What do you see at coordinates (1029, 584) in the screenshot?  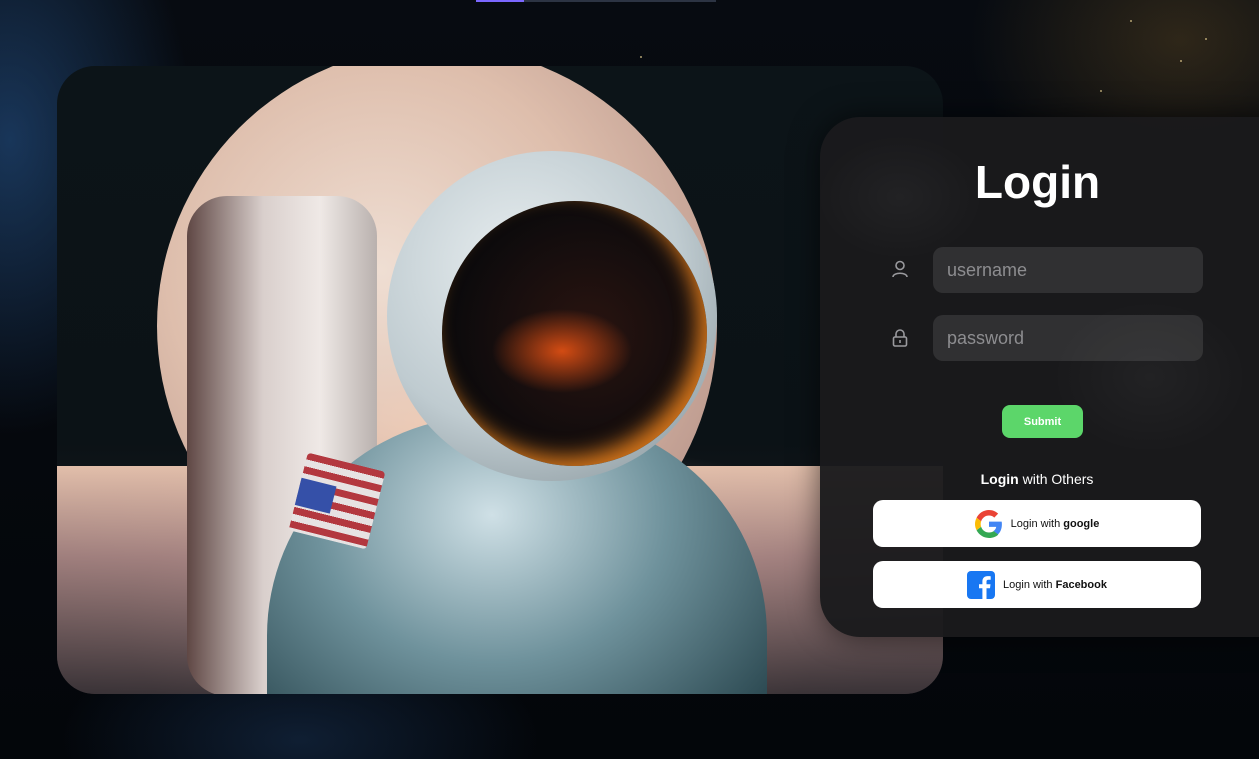 I see `facebook-login-prefix: Login with` at bounding box center [1029, 584].